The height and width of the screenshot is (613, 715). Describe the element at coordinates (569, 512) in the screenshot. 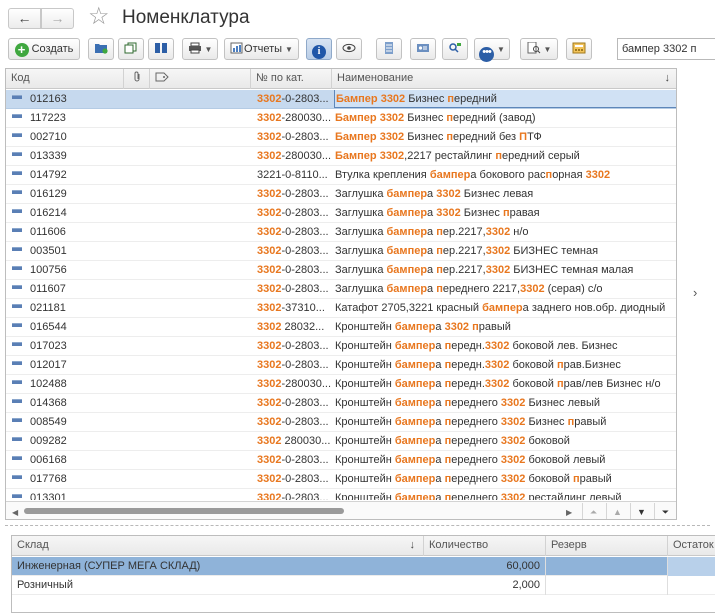

I see `scroll-right-icon: ▶` at that location.